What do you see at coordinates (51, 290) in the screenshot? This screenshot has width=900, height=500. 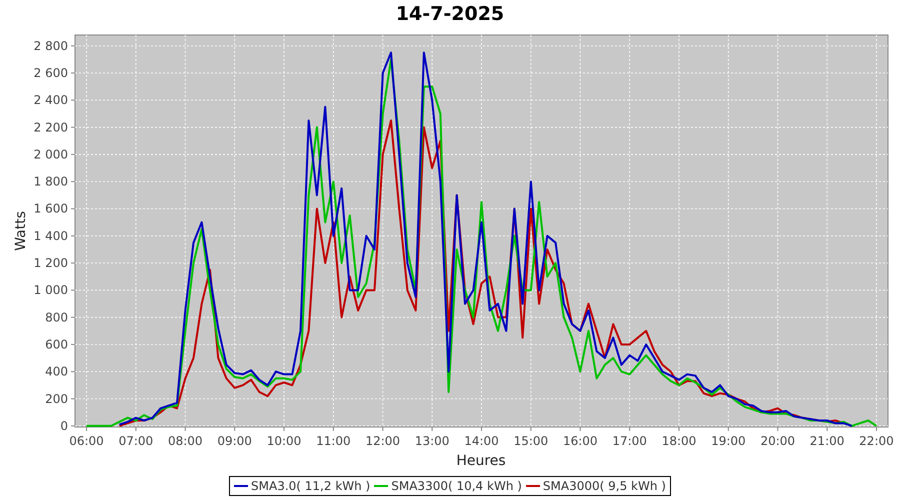 I see `tick-label: 1 000` at bounding box center [51, 290].